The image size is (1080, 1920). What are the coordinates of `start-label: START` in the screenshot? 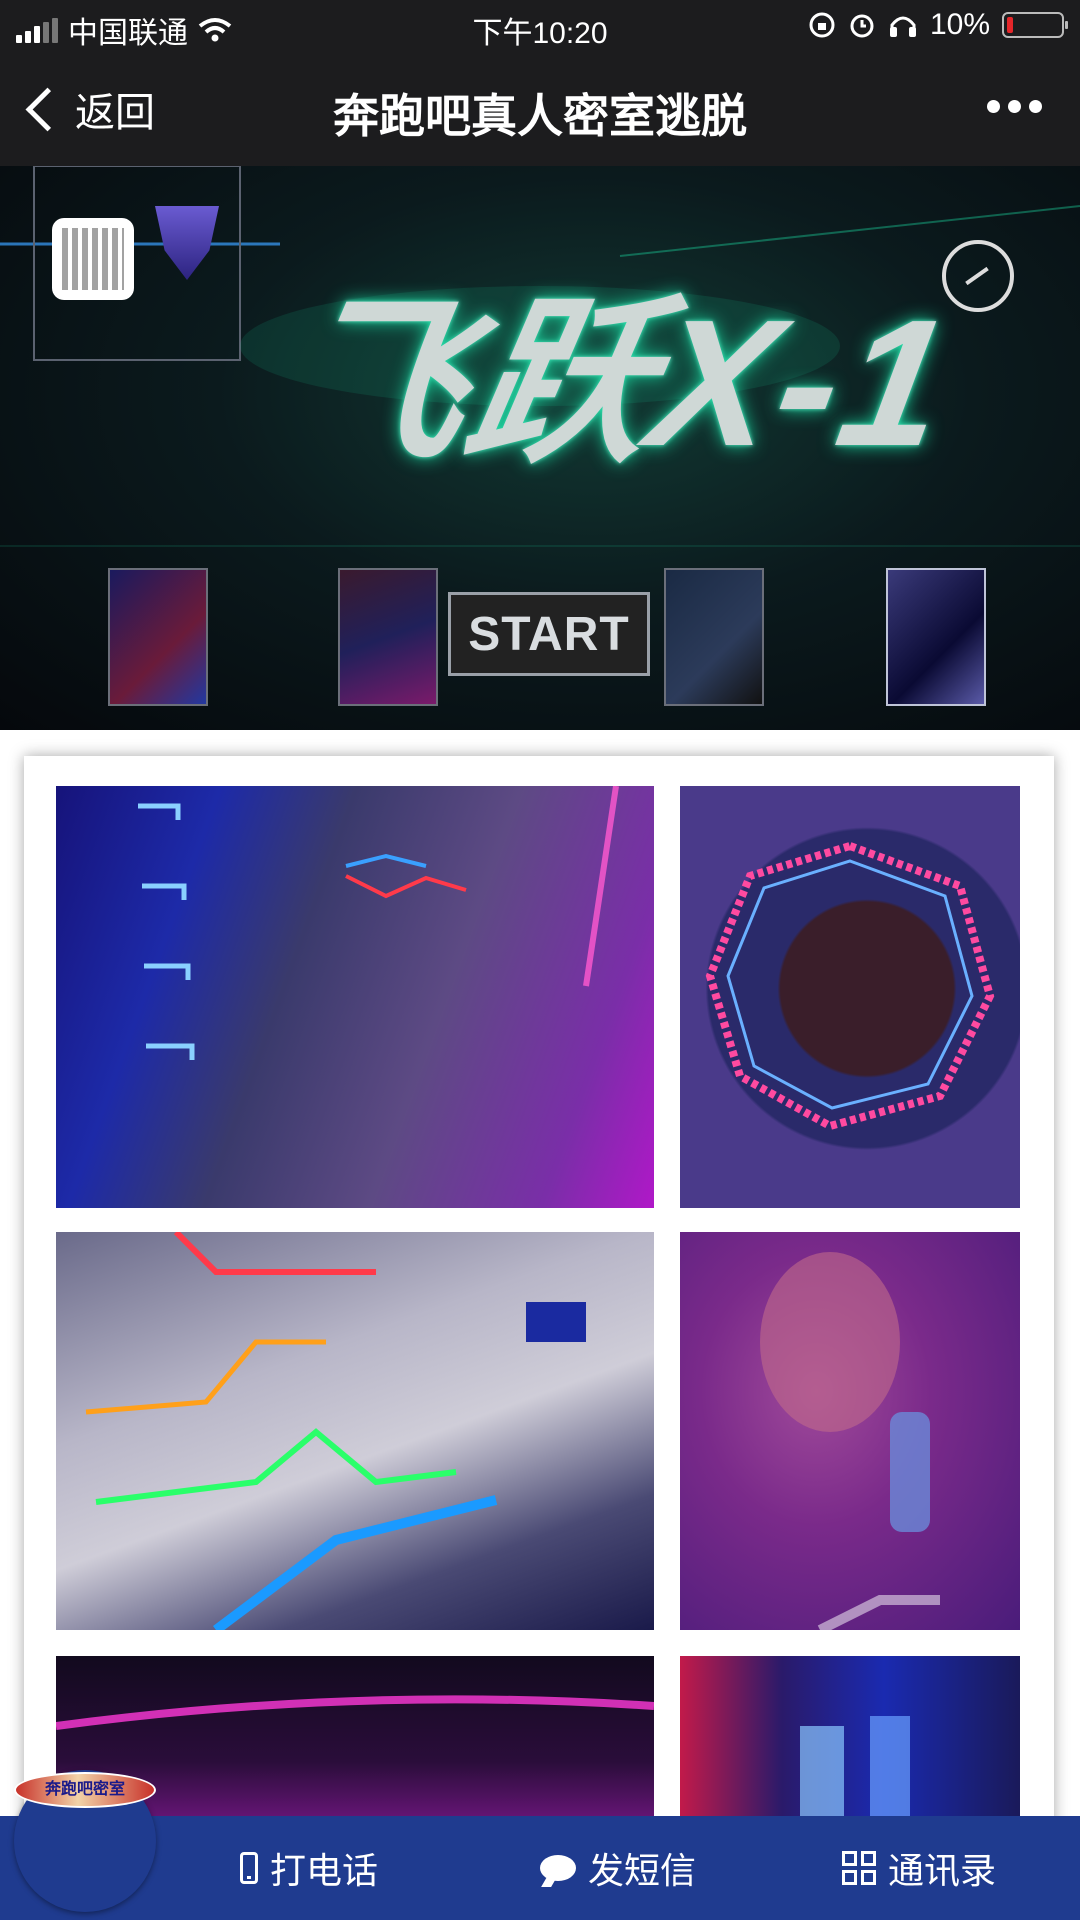 It's located at (549, 634).